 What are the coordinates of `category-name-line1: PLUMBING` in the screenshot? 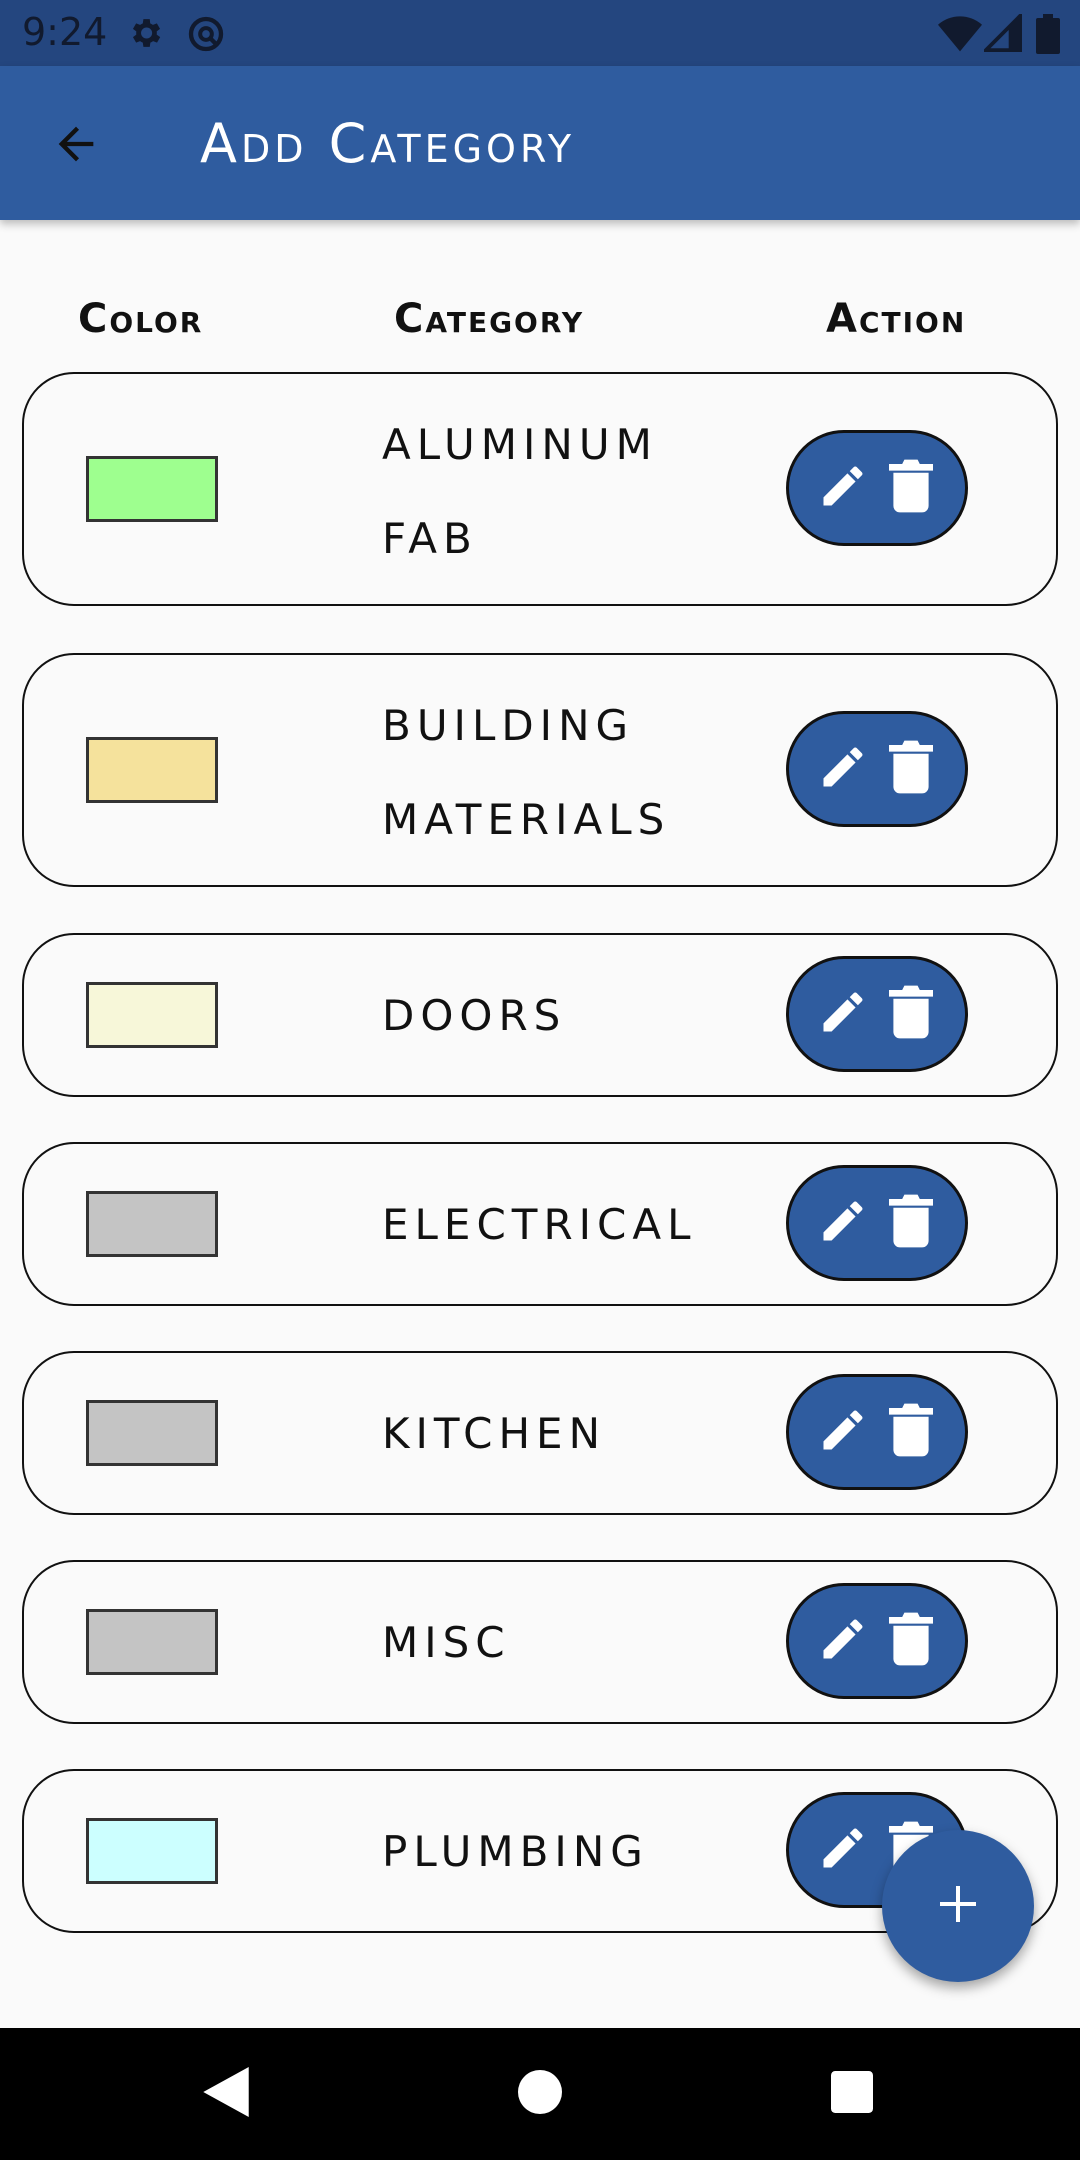 It's located at (515, 1851).